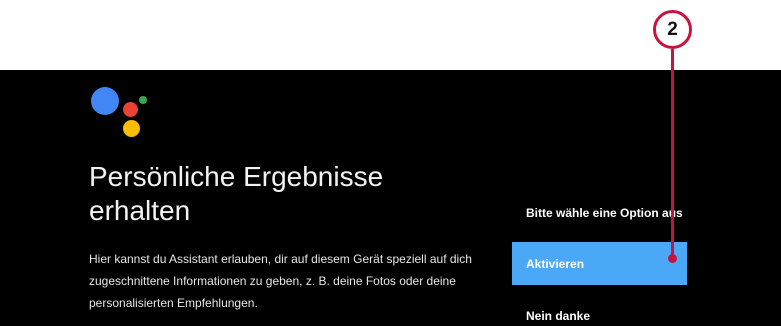 Image resolution: width=781 pixels, height=326 pixels. Describe the element at coordinates (604, 213) in the screenshot. I see `options-heading: Bitte wähle eine Option aus` at that location.